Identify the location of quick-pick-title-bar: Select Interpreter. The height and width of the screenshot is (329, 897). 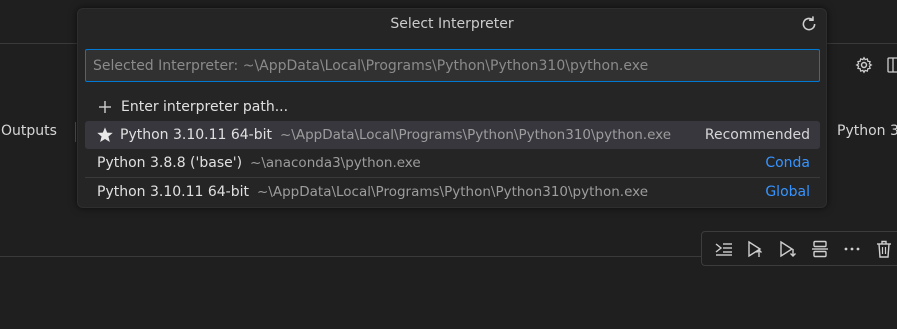
(452, 24).